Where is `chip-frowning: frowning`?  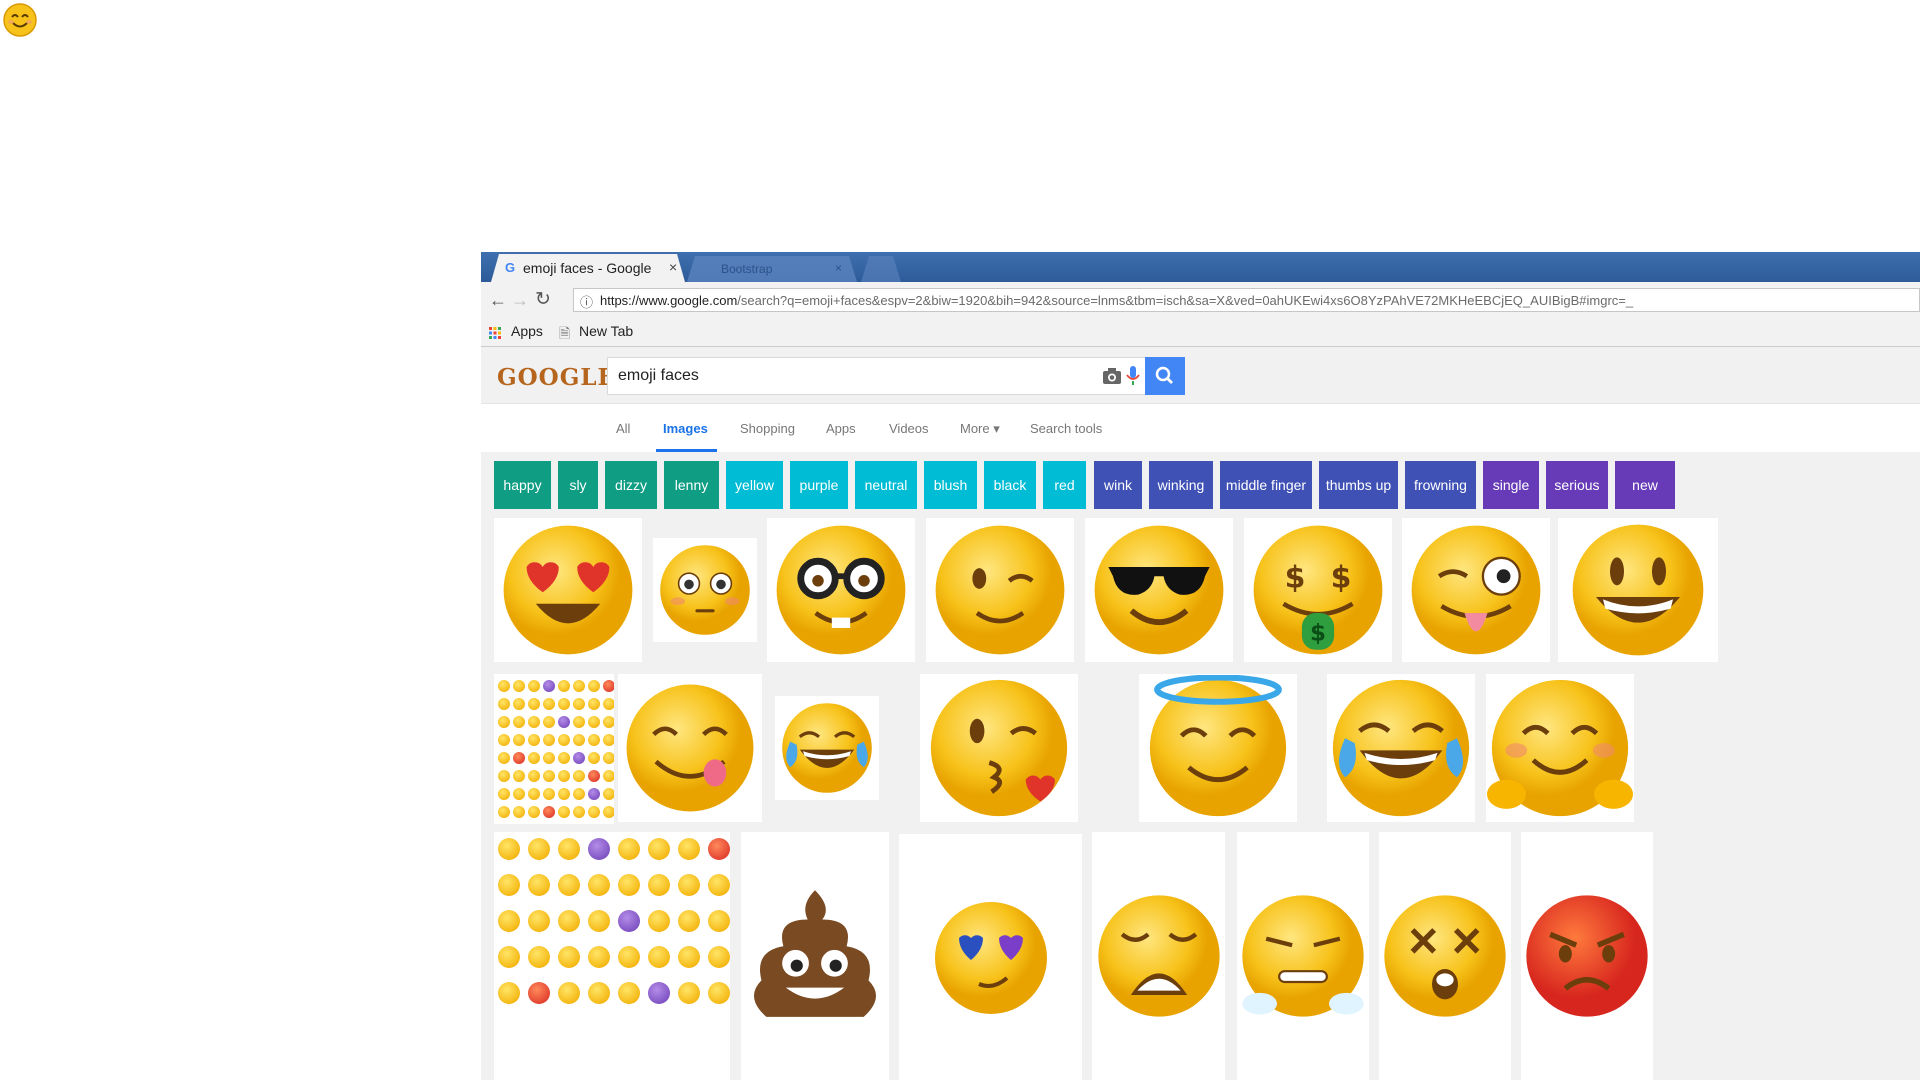 chip-frowning: frowning is located at coordinates (1440, 485).